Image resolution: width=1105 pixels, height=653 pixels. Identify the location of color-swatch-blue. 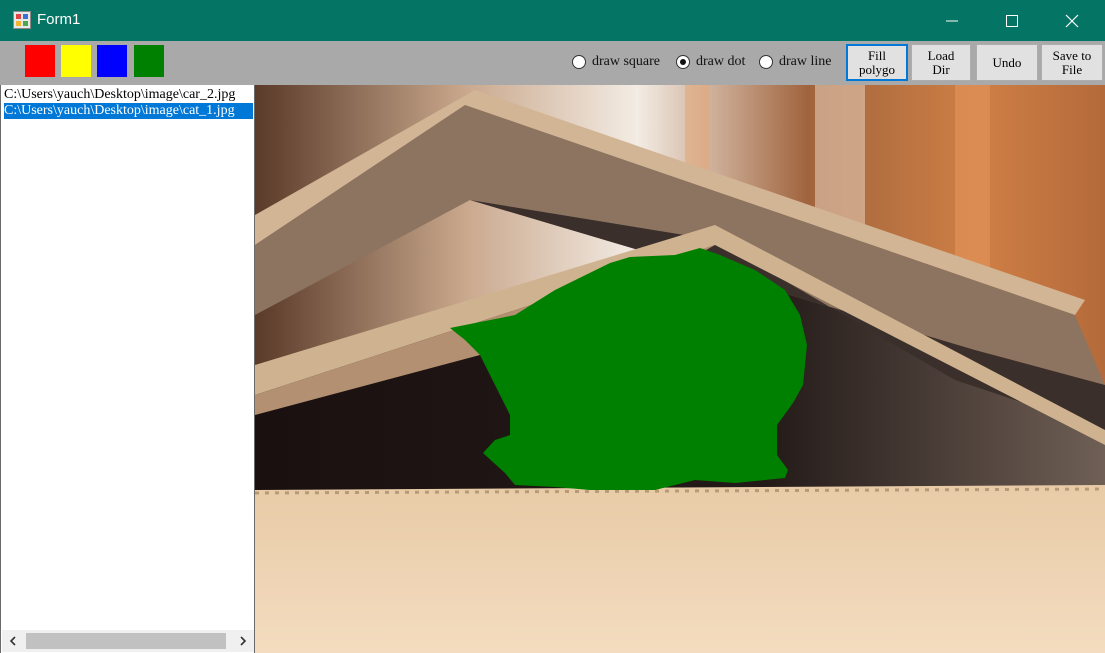
(112, 61).